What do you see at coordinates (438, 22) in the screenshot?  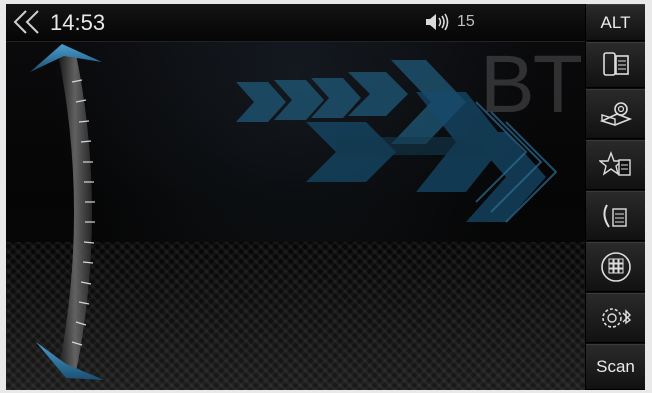 I see `speaker-icon` at bounding box center [438, 22].